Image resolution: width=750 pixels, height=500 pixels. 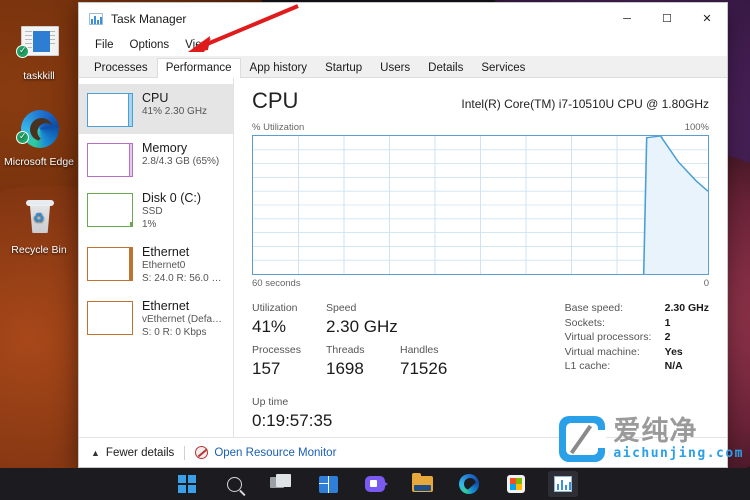 I want to click on taskbar-edge-button, so click(x=469, y=484).